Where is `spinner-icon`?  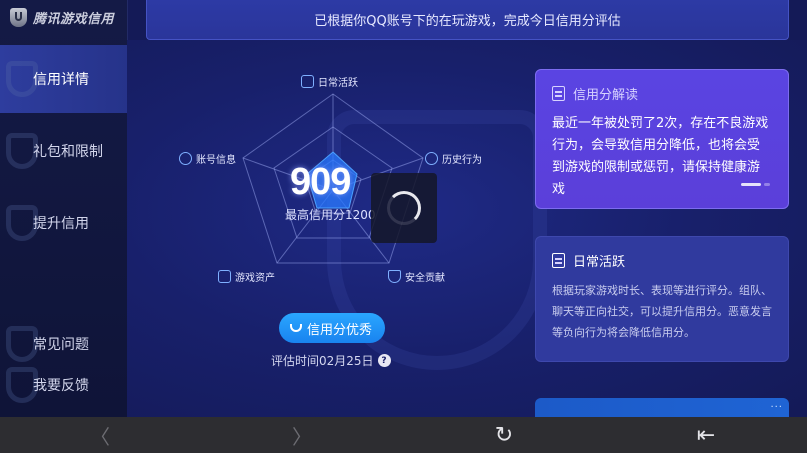
spinner-icon is located at coordinates (404, 208).